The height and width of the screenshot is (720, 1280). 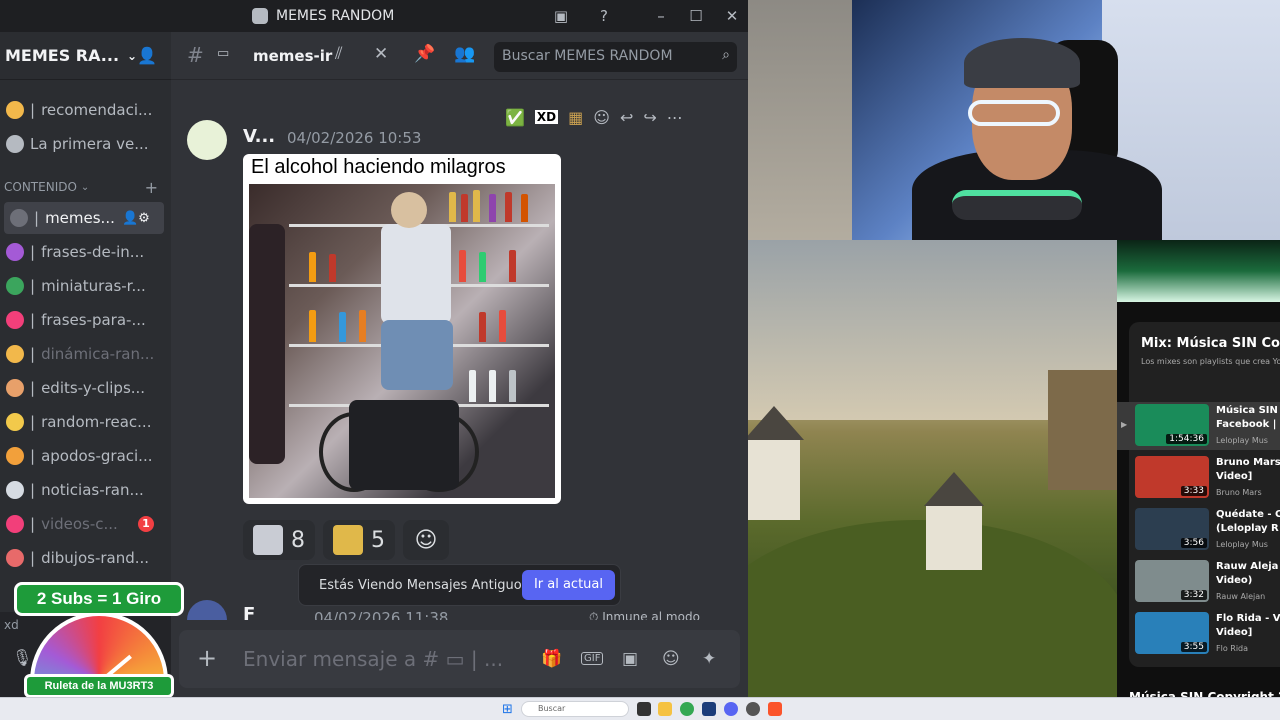 I want to click on video-thumbnail: 1:54:36, so click(x=1172, y=425).